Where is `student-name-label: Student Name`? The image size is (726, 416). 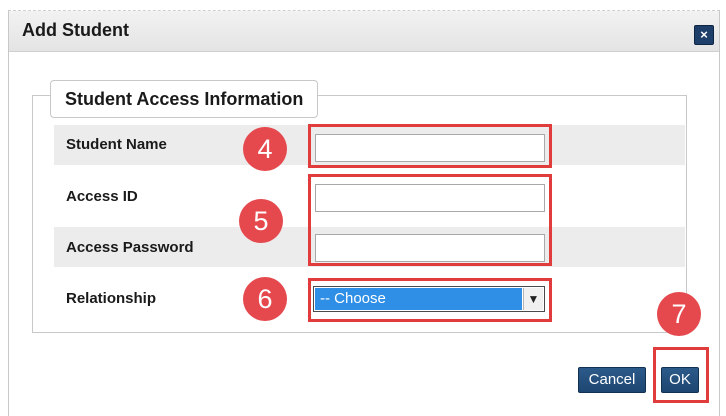
student-name-label: Student Name is located at coordinates (116, 144).